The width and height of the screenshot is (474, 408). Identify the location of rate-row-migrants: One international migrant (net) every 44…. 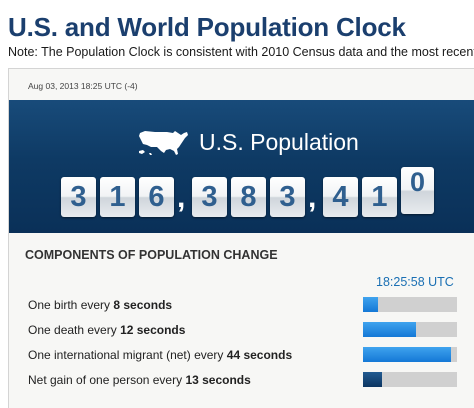
(241, 355).